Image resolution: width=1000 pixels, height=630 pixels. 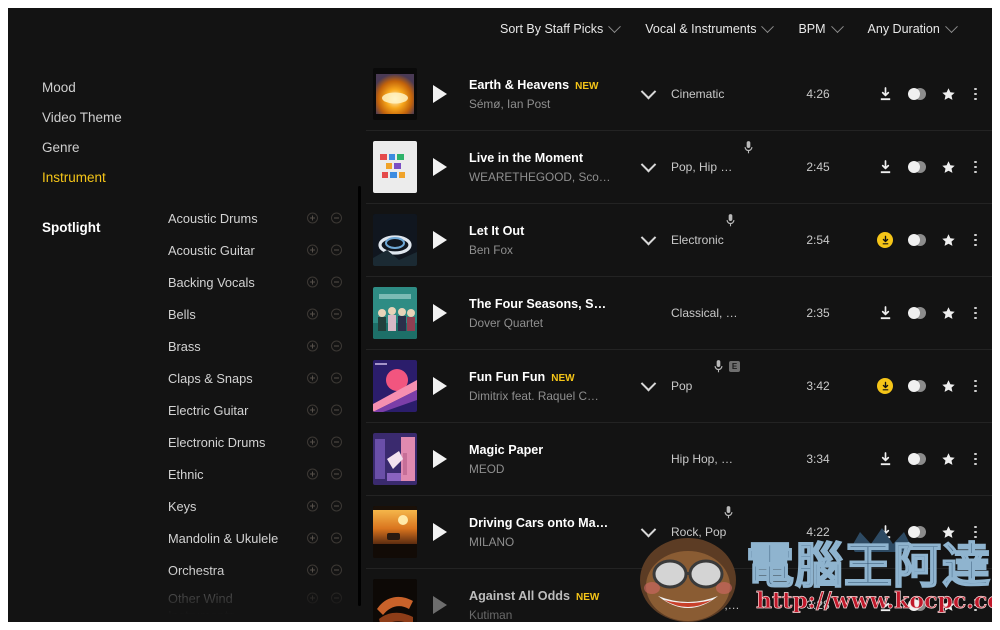 I want to click on instrument-item-electronic-drums: Electronic Drums, so click(x=259, y=442).